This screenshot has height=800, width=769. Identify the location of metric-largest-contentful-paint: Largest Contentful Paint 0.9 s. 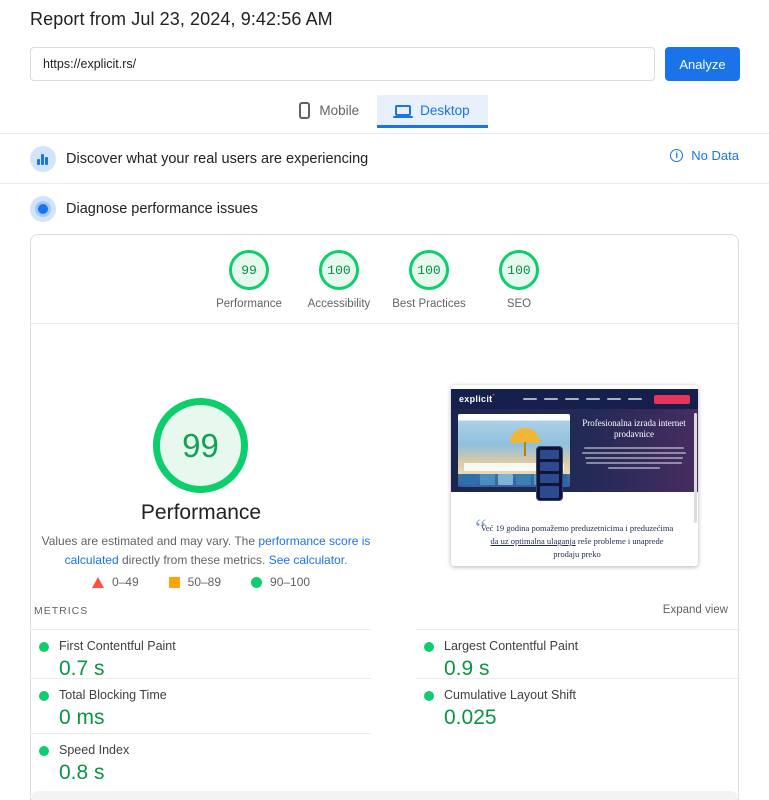
(578, 655).